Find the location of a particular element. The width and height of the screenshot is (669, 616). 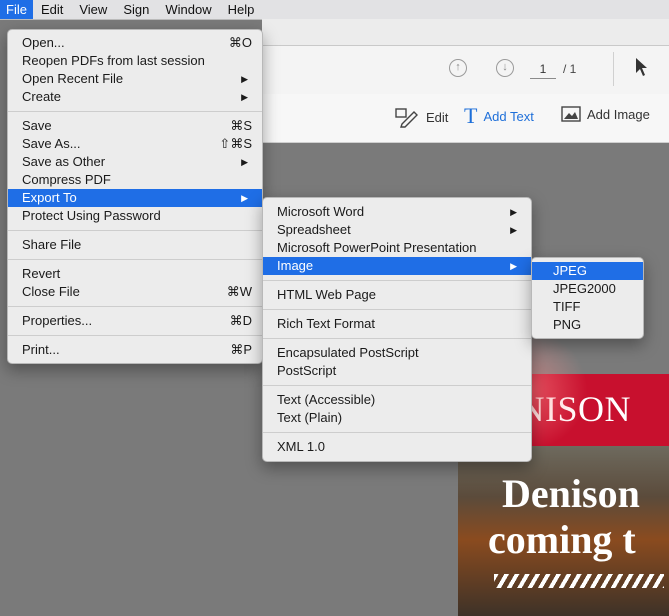

menu-item-save: Save ⌘S is located at coordinates (135, 126).